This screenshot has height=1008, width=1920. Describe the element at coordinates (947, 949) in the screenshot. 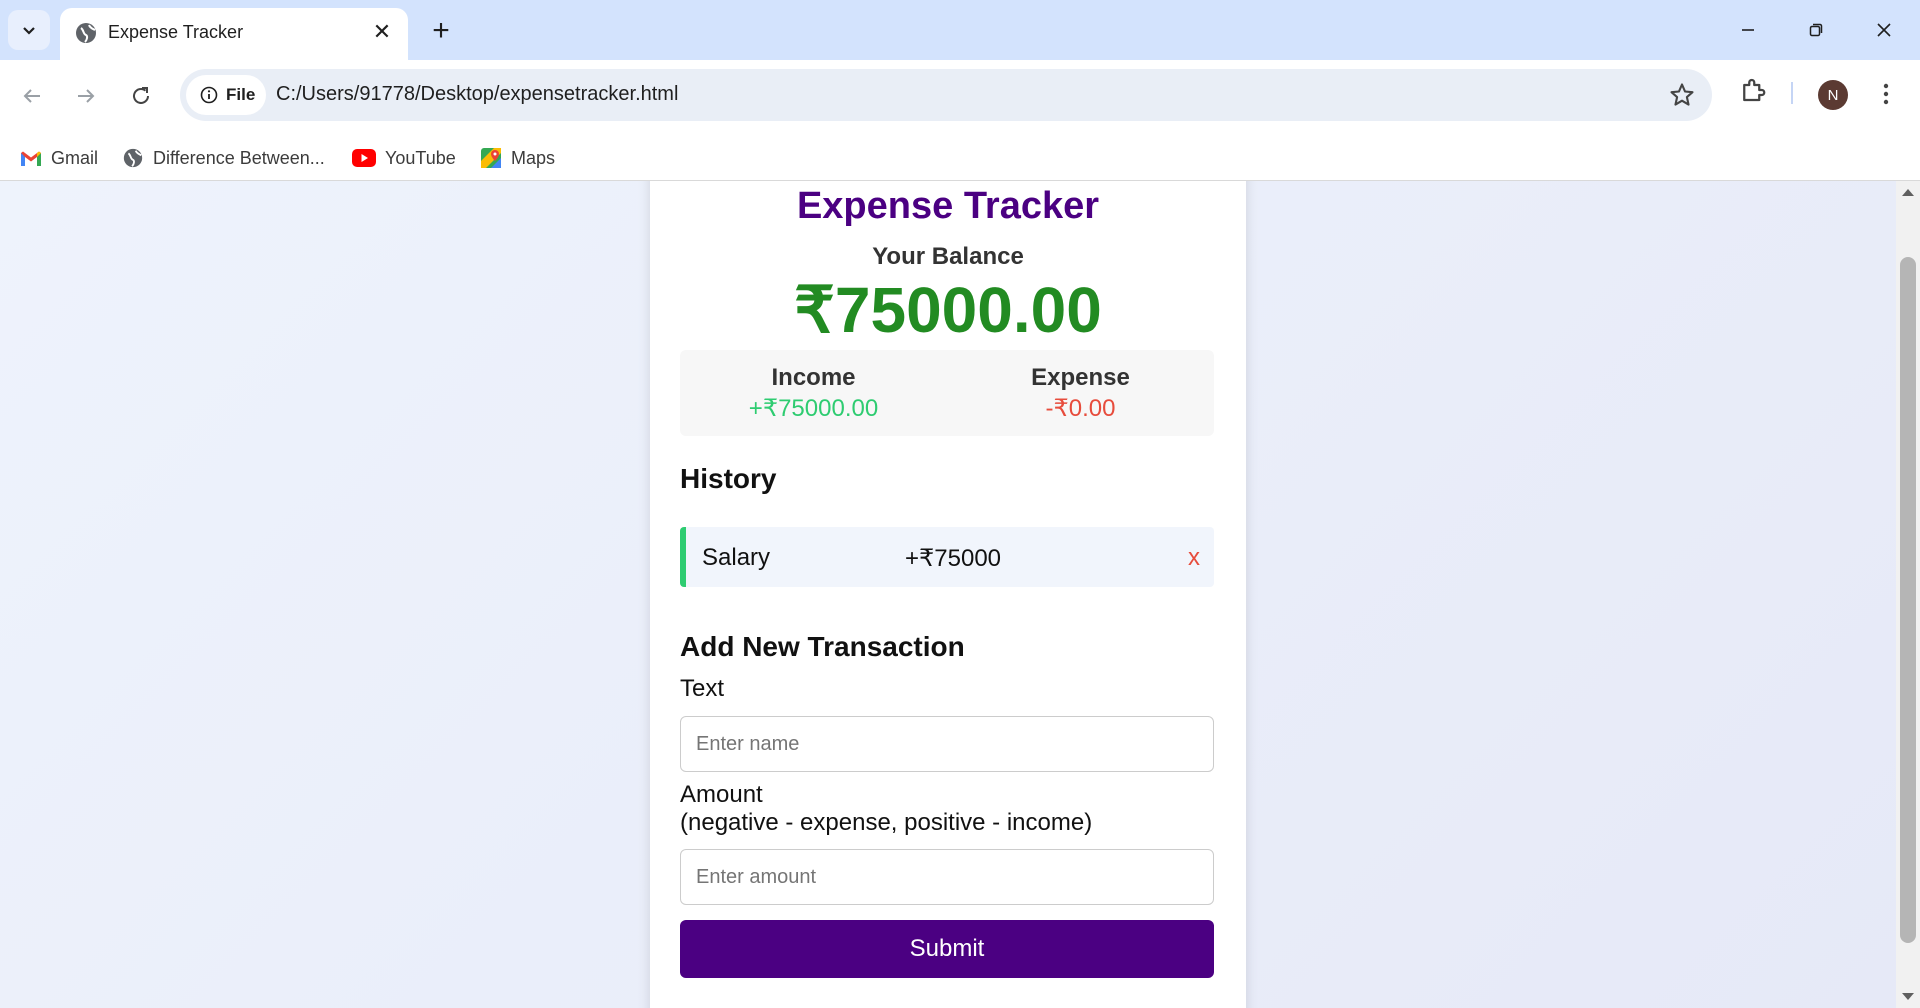

I see `submit-button: Submit` at that location.